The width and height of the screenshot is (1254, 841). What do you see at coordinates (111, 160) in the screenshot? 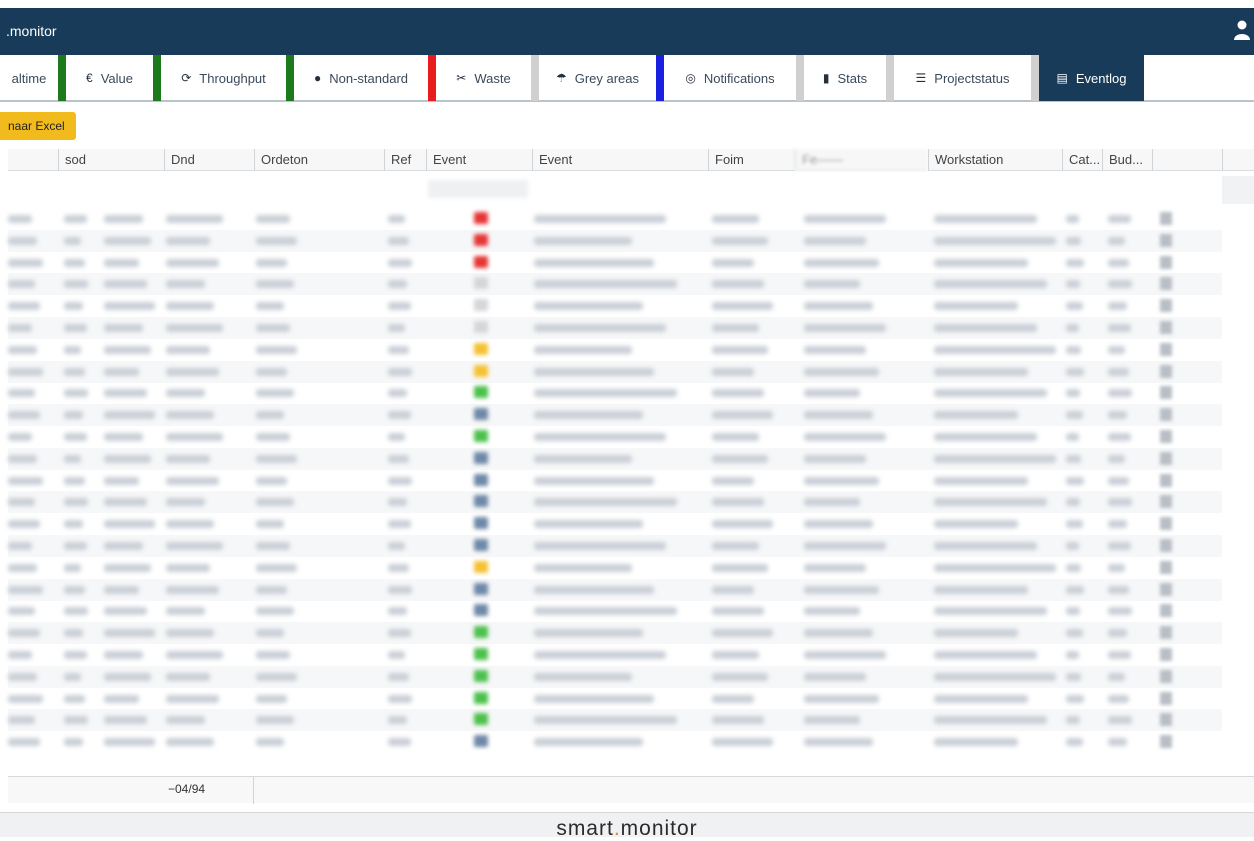
I see `column-header: sod` at bounding box center [111, 160].